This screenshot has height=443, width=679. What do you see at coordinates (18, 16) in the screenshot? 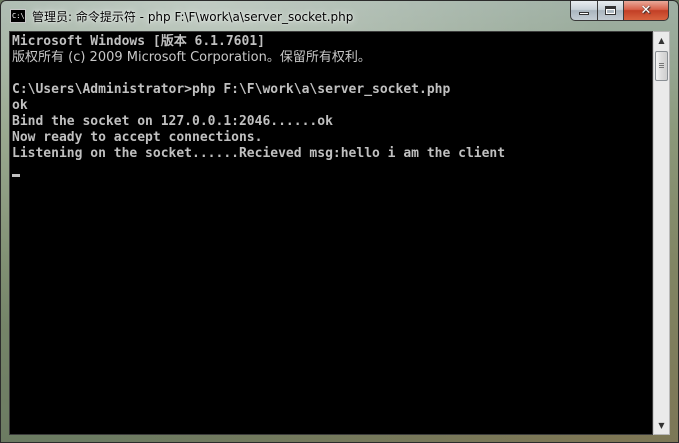
I see `cmd-icon: C:\` at bounding box center [18, 16].